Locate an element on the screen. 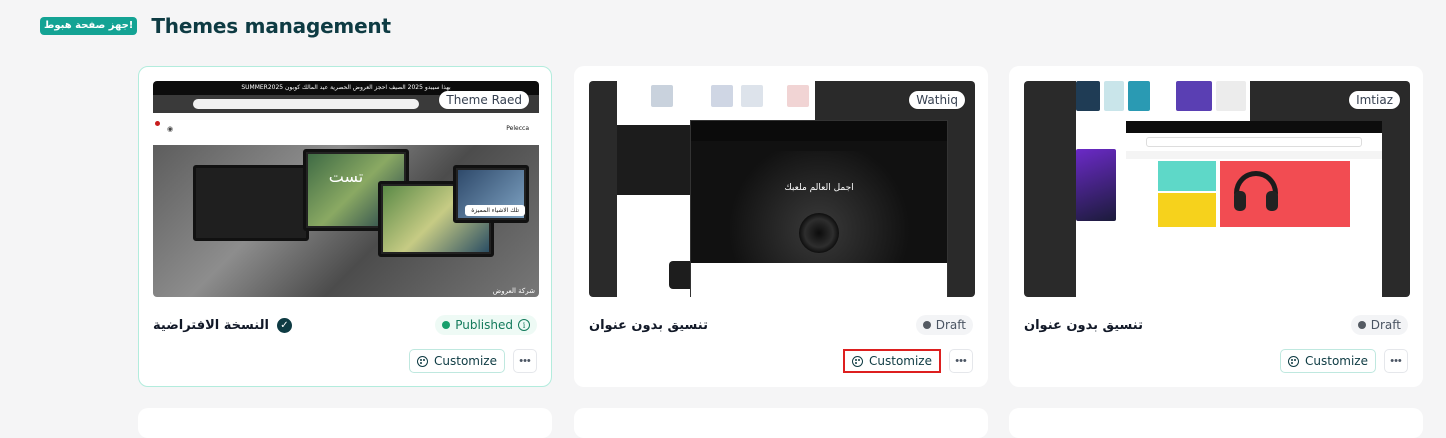 Image resolution: width=1446 pixels, height=438 pixels. preview-topbar is located at coordinates (1254, 127).